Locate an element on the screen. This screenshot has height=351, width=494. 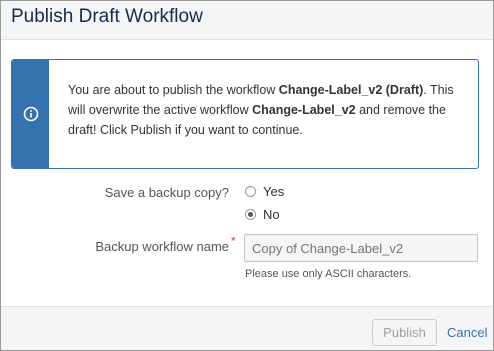
radio-option-no: No is located at coordinates (262, 214).